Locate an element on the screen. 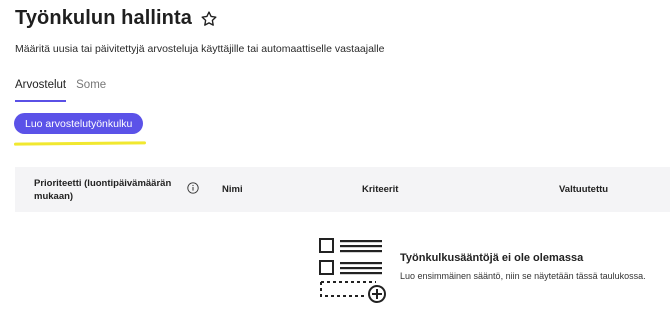 The width and height of the screenshot is (670, 329). column-header-priority: Prioriteetti (luontipäivämäärän mukaan) is located at coordinates (109, 189).